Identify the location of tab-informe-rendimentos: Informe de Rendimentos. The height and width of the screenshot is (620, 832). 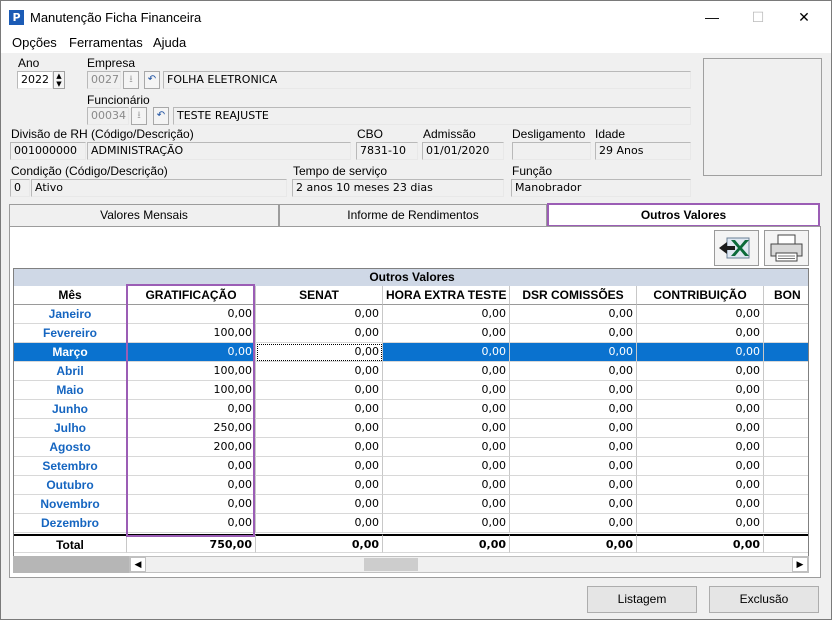
(413, 215).